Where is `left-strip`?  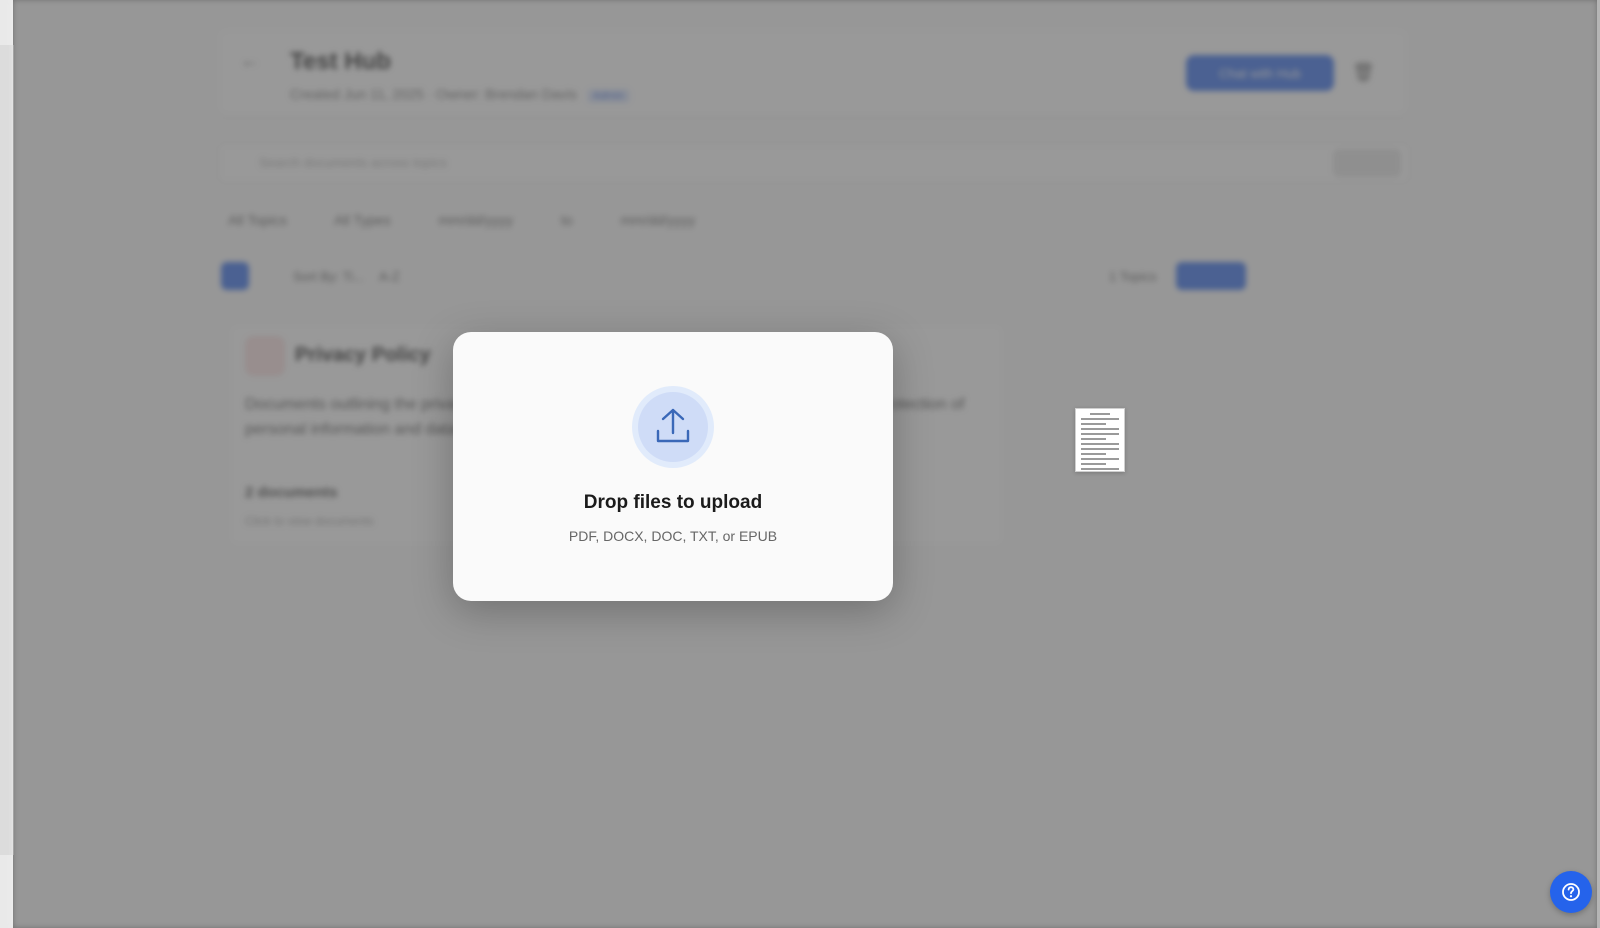
left-strip is located at coordinates (7, 464).